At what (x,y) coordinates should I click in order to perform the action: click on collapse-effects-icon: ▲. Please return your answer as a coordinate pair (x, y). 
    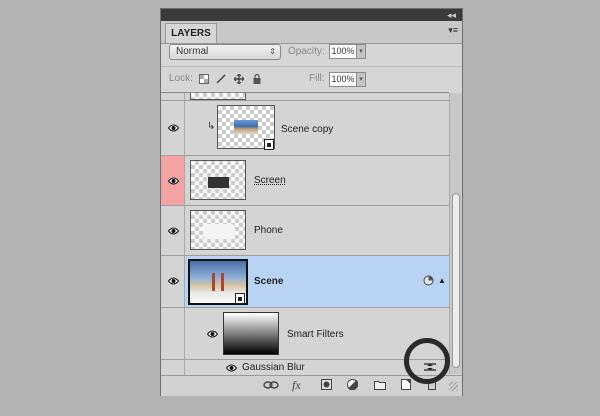
    Looking at the image, I should click on (442, 280).